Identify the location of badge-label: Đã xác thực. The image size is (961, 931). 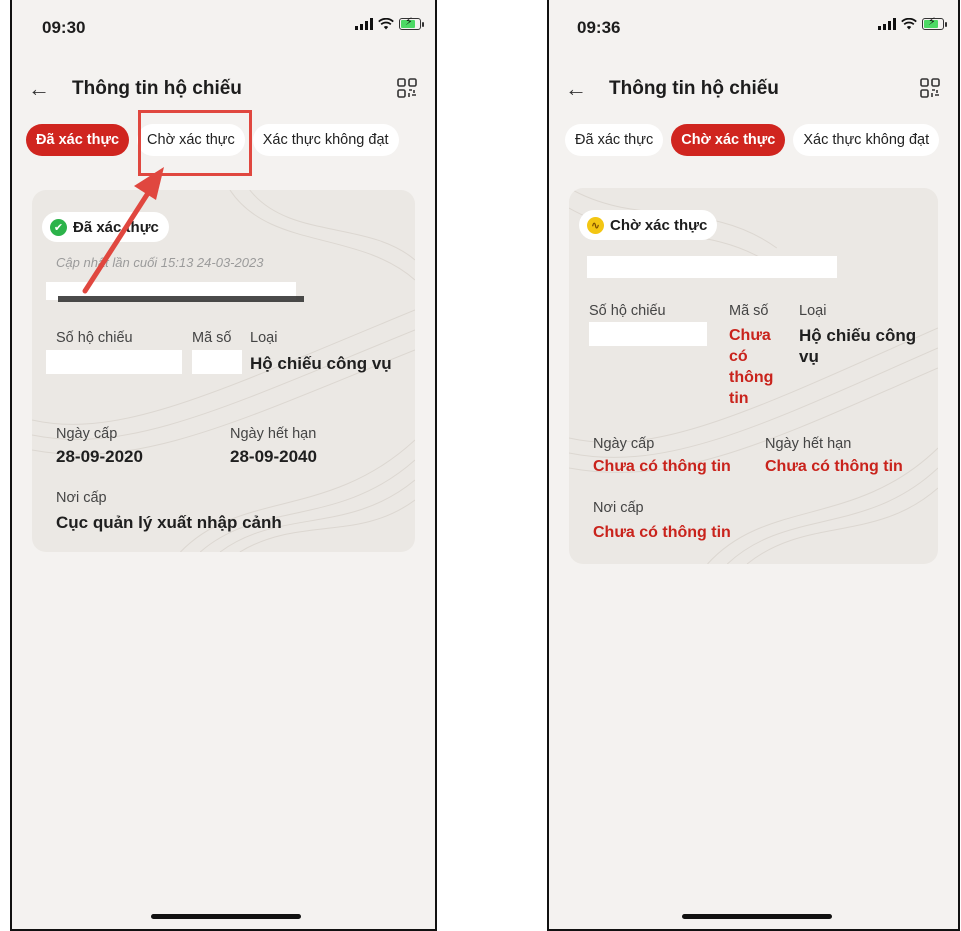
(116, 227).